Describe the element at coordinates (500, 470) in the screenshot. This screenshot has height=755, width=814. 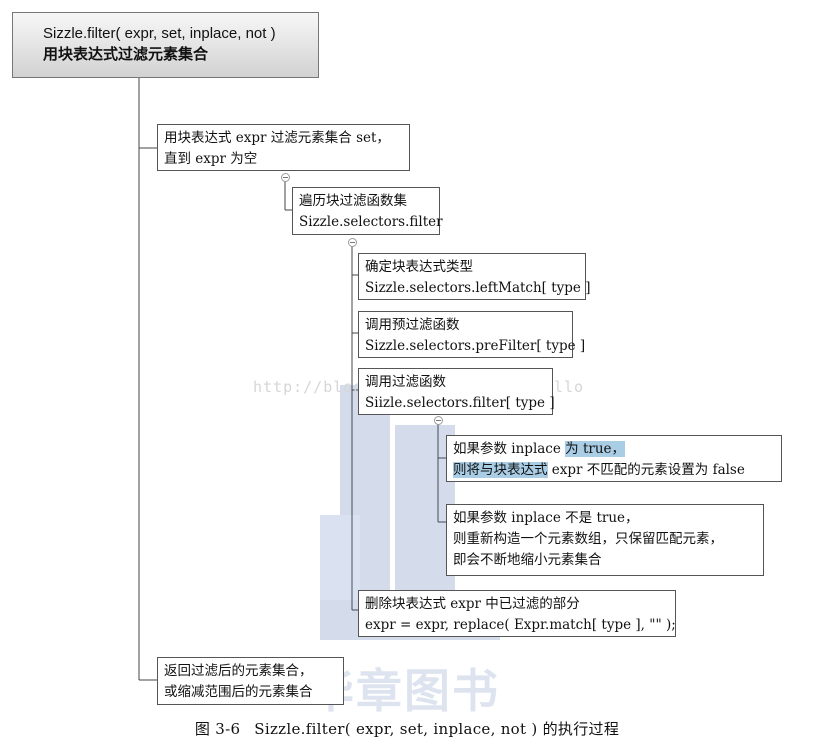
I see `node-inplace-true-line2-highlight: 则将与块表达式` at that location.